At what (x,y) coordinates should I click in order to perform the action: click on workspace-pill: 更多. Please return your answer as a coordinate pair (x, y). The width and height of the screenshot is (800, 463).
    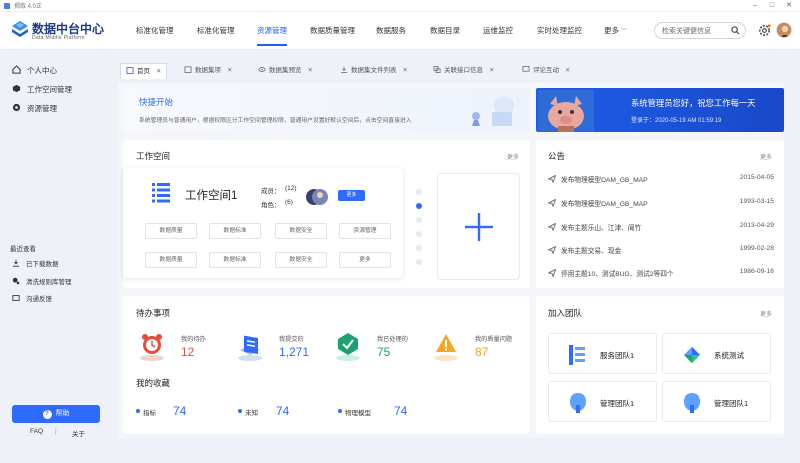
    Looking at the image, I should click on (365, 260).